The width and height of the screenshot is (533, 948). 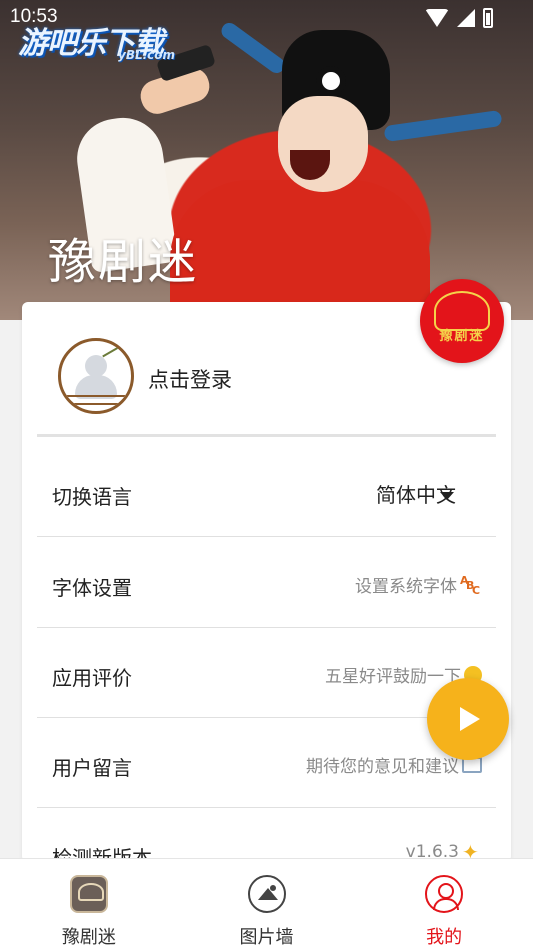 I want to click on play-button, so click(x=468, y=719).